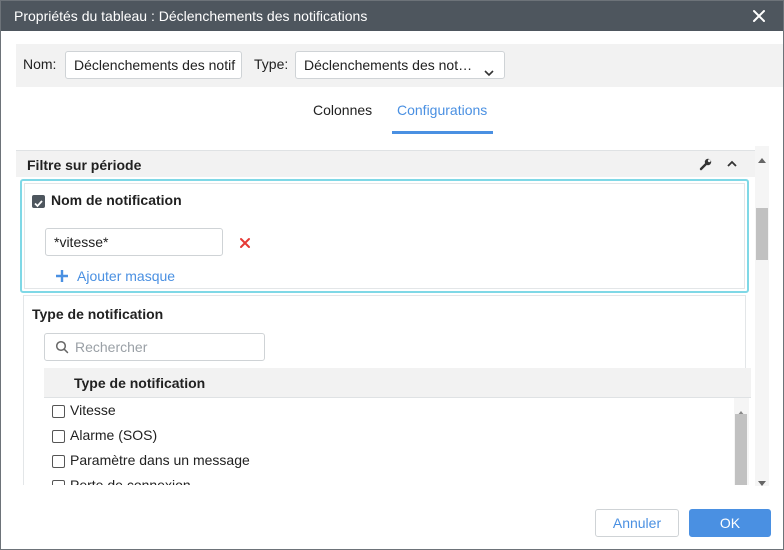 The image size is (784, 550). Describe the element at coordinates (62, 348) in the screenshot. I see `search-icon` at that location.